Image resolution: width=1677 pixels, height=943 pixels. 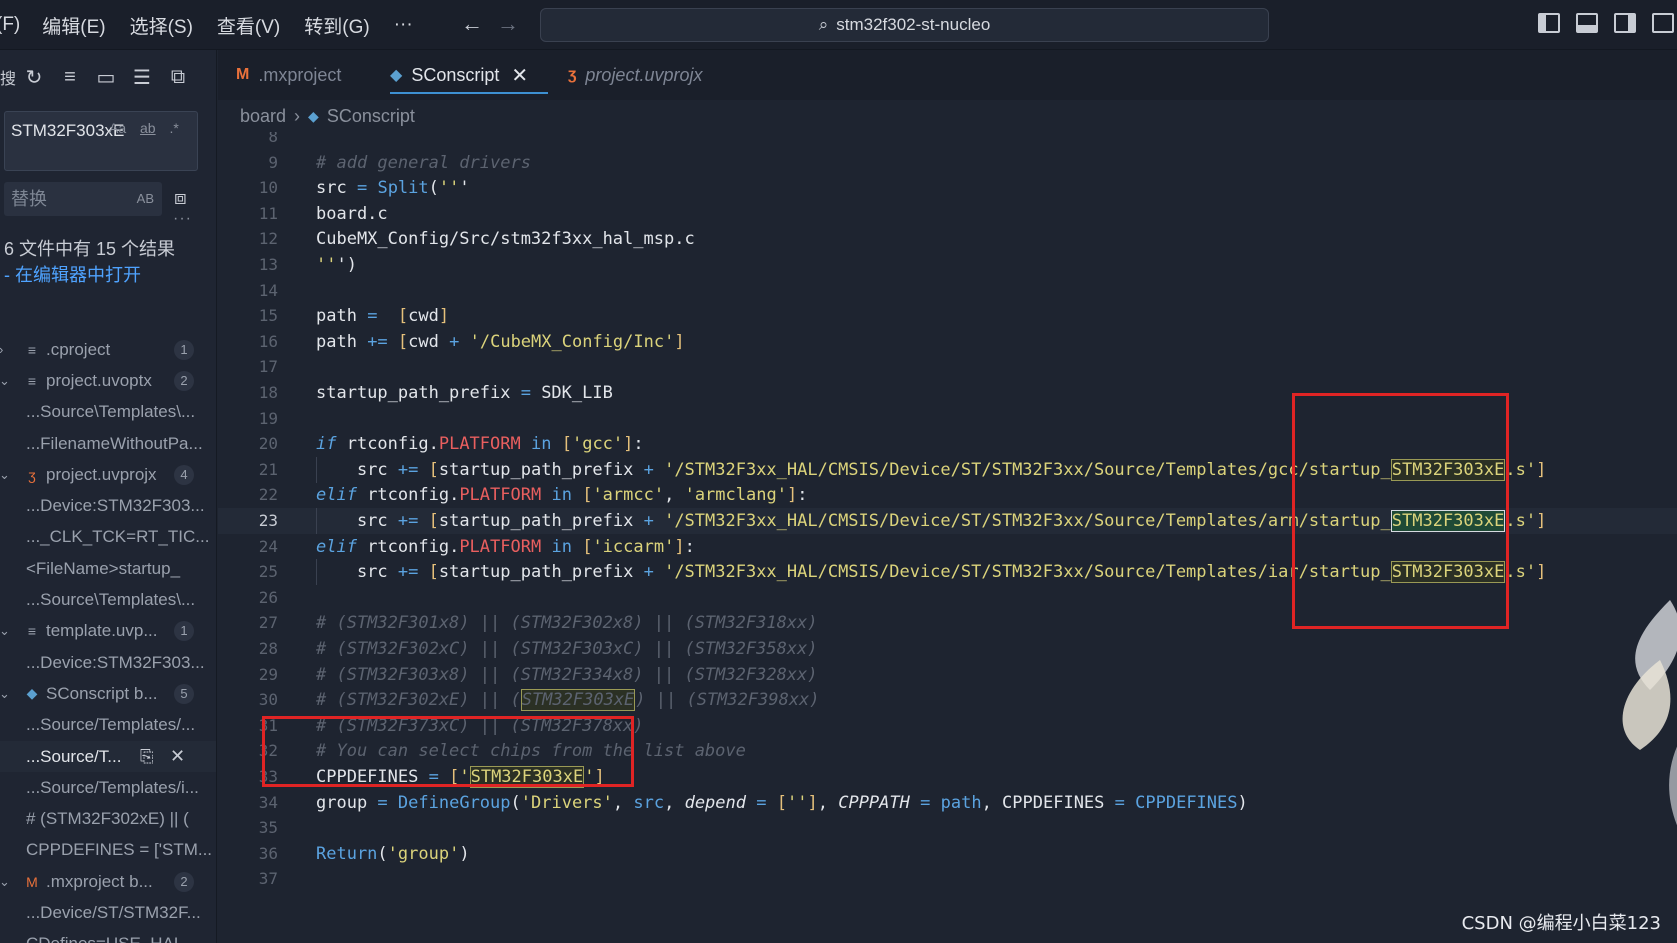 I want to click on code-line: 37, so click(x=947, y=879).